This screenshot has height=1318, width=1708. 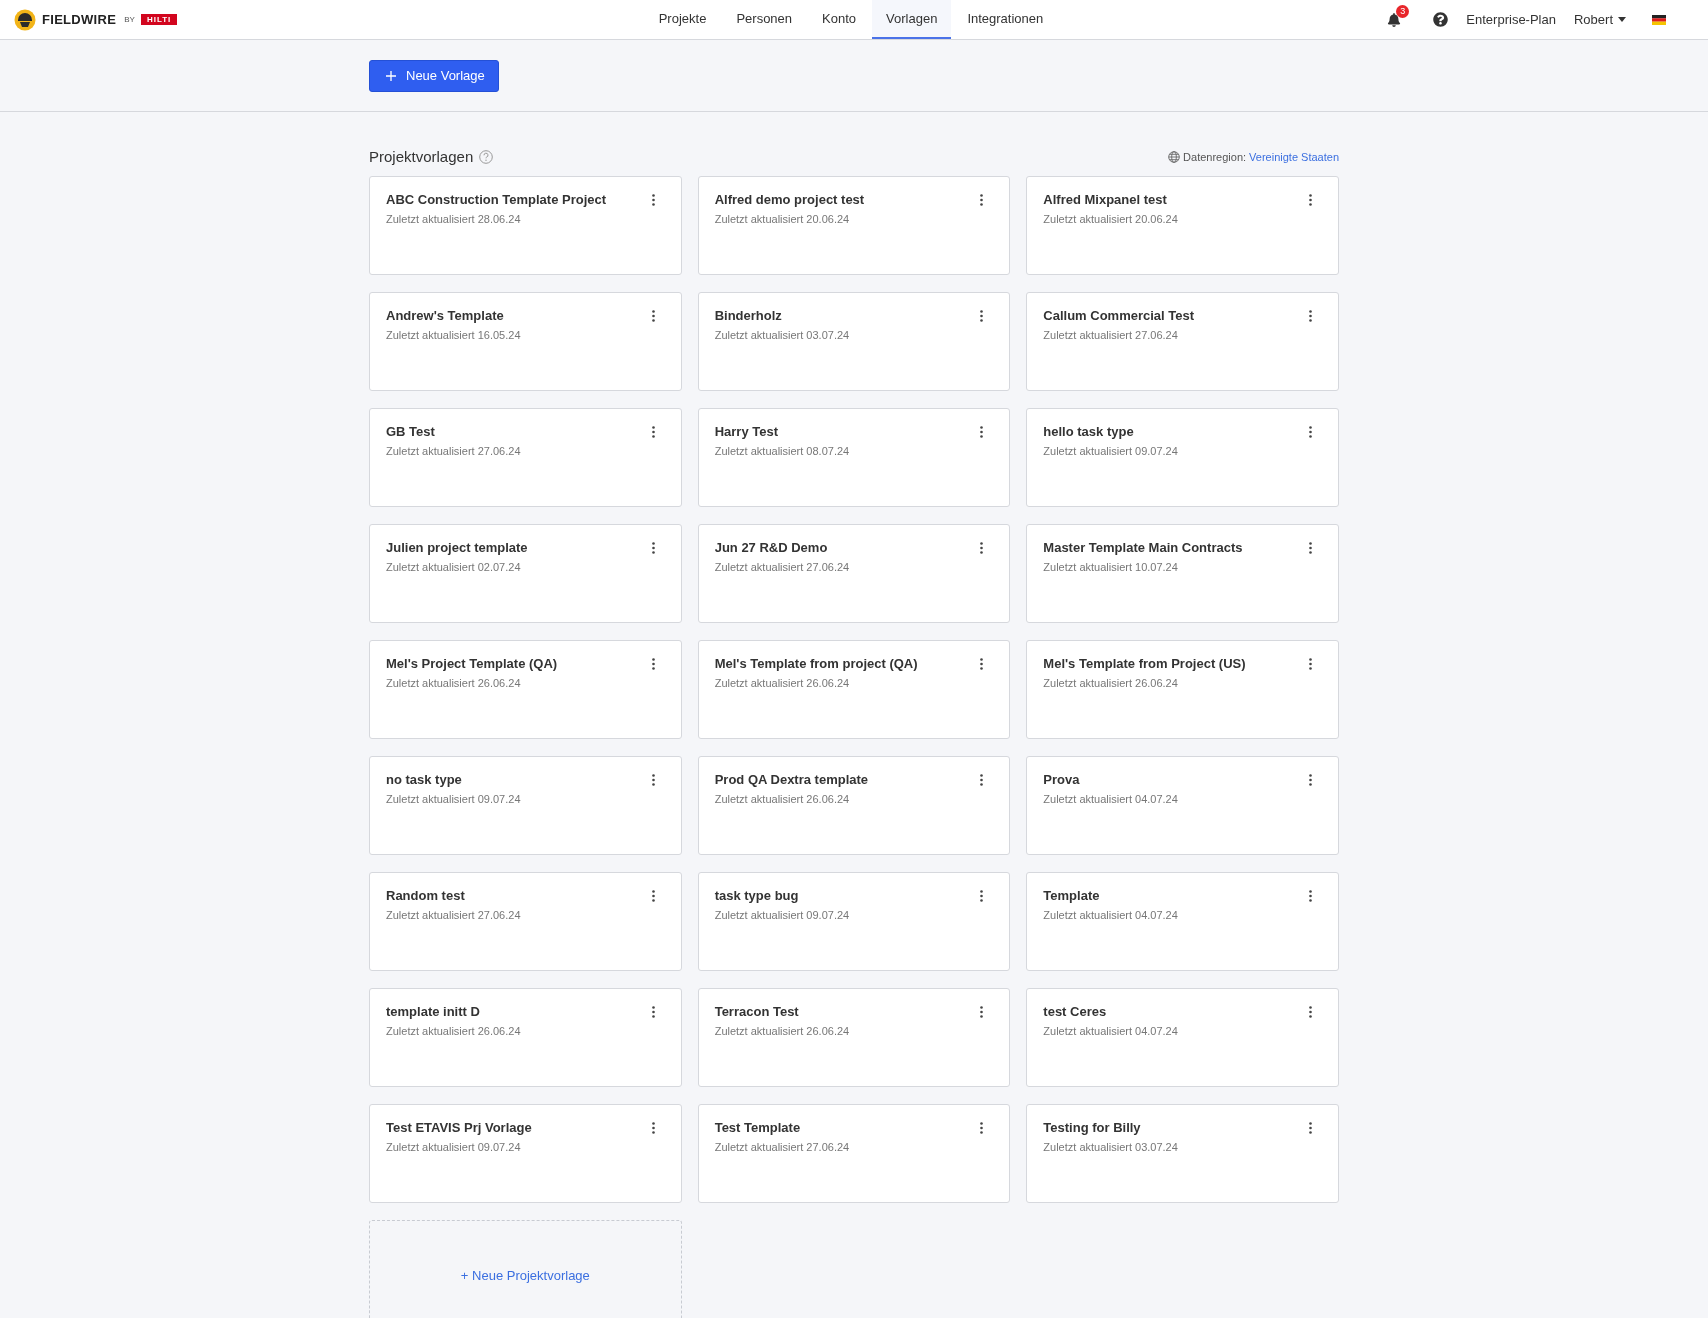 What do you see at coordinates (816, 663) in the screenshot?
I see `template-name: Mel's Template from project (QA)` at bounding box center [816, 663].